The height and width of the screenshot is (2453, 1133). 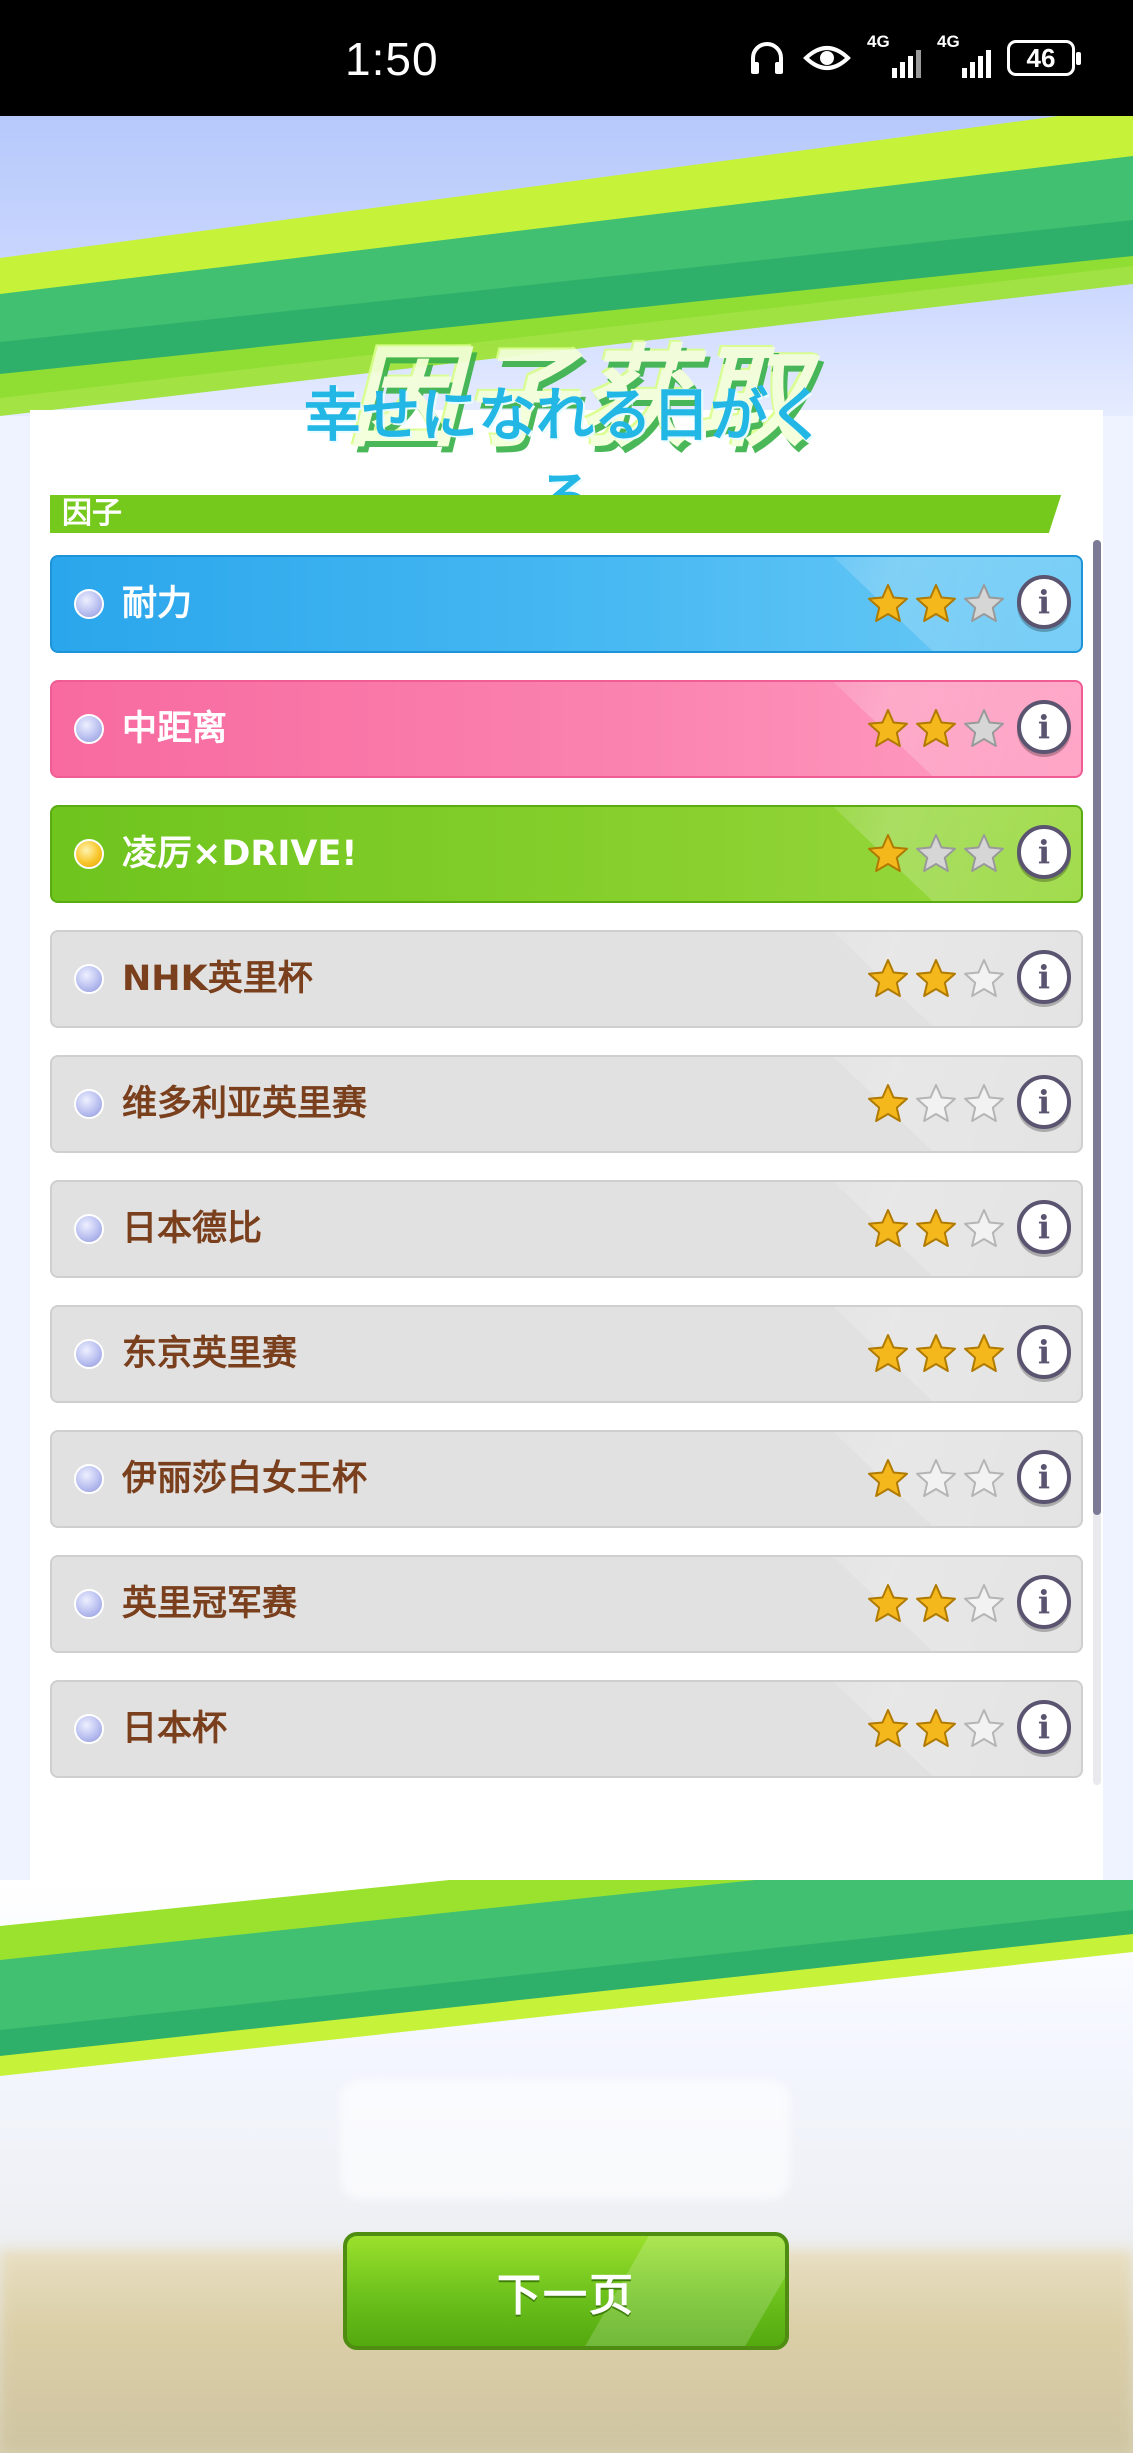 I want to click on next-page-button: 下一页, so click(x=566, y=2291).